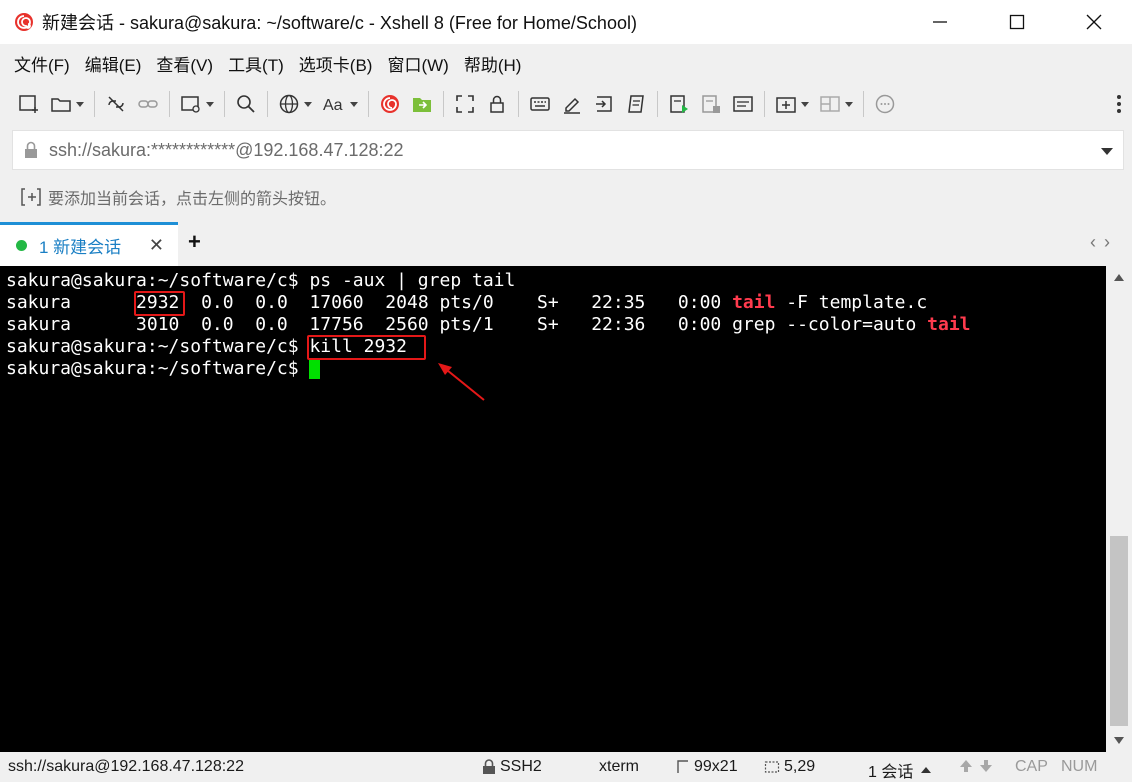  What do you see at coordinates (800, 766) in the screenshot?
I see `cursor-pos-text: 5,29` at bounding box center [800, 766].